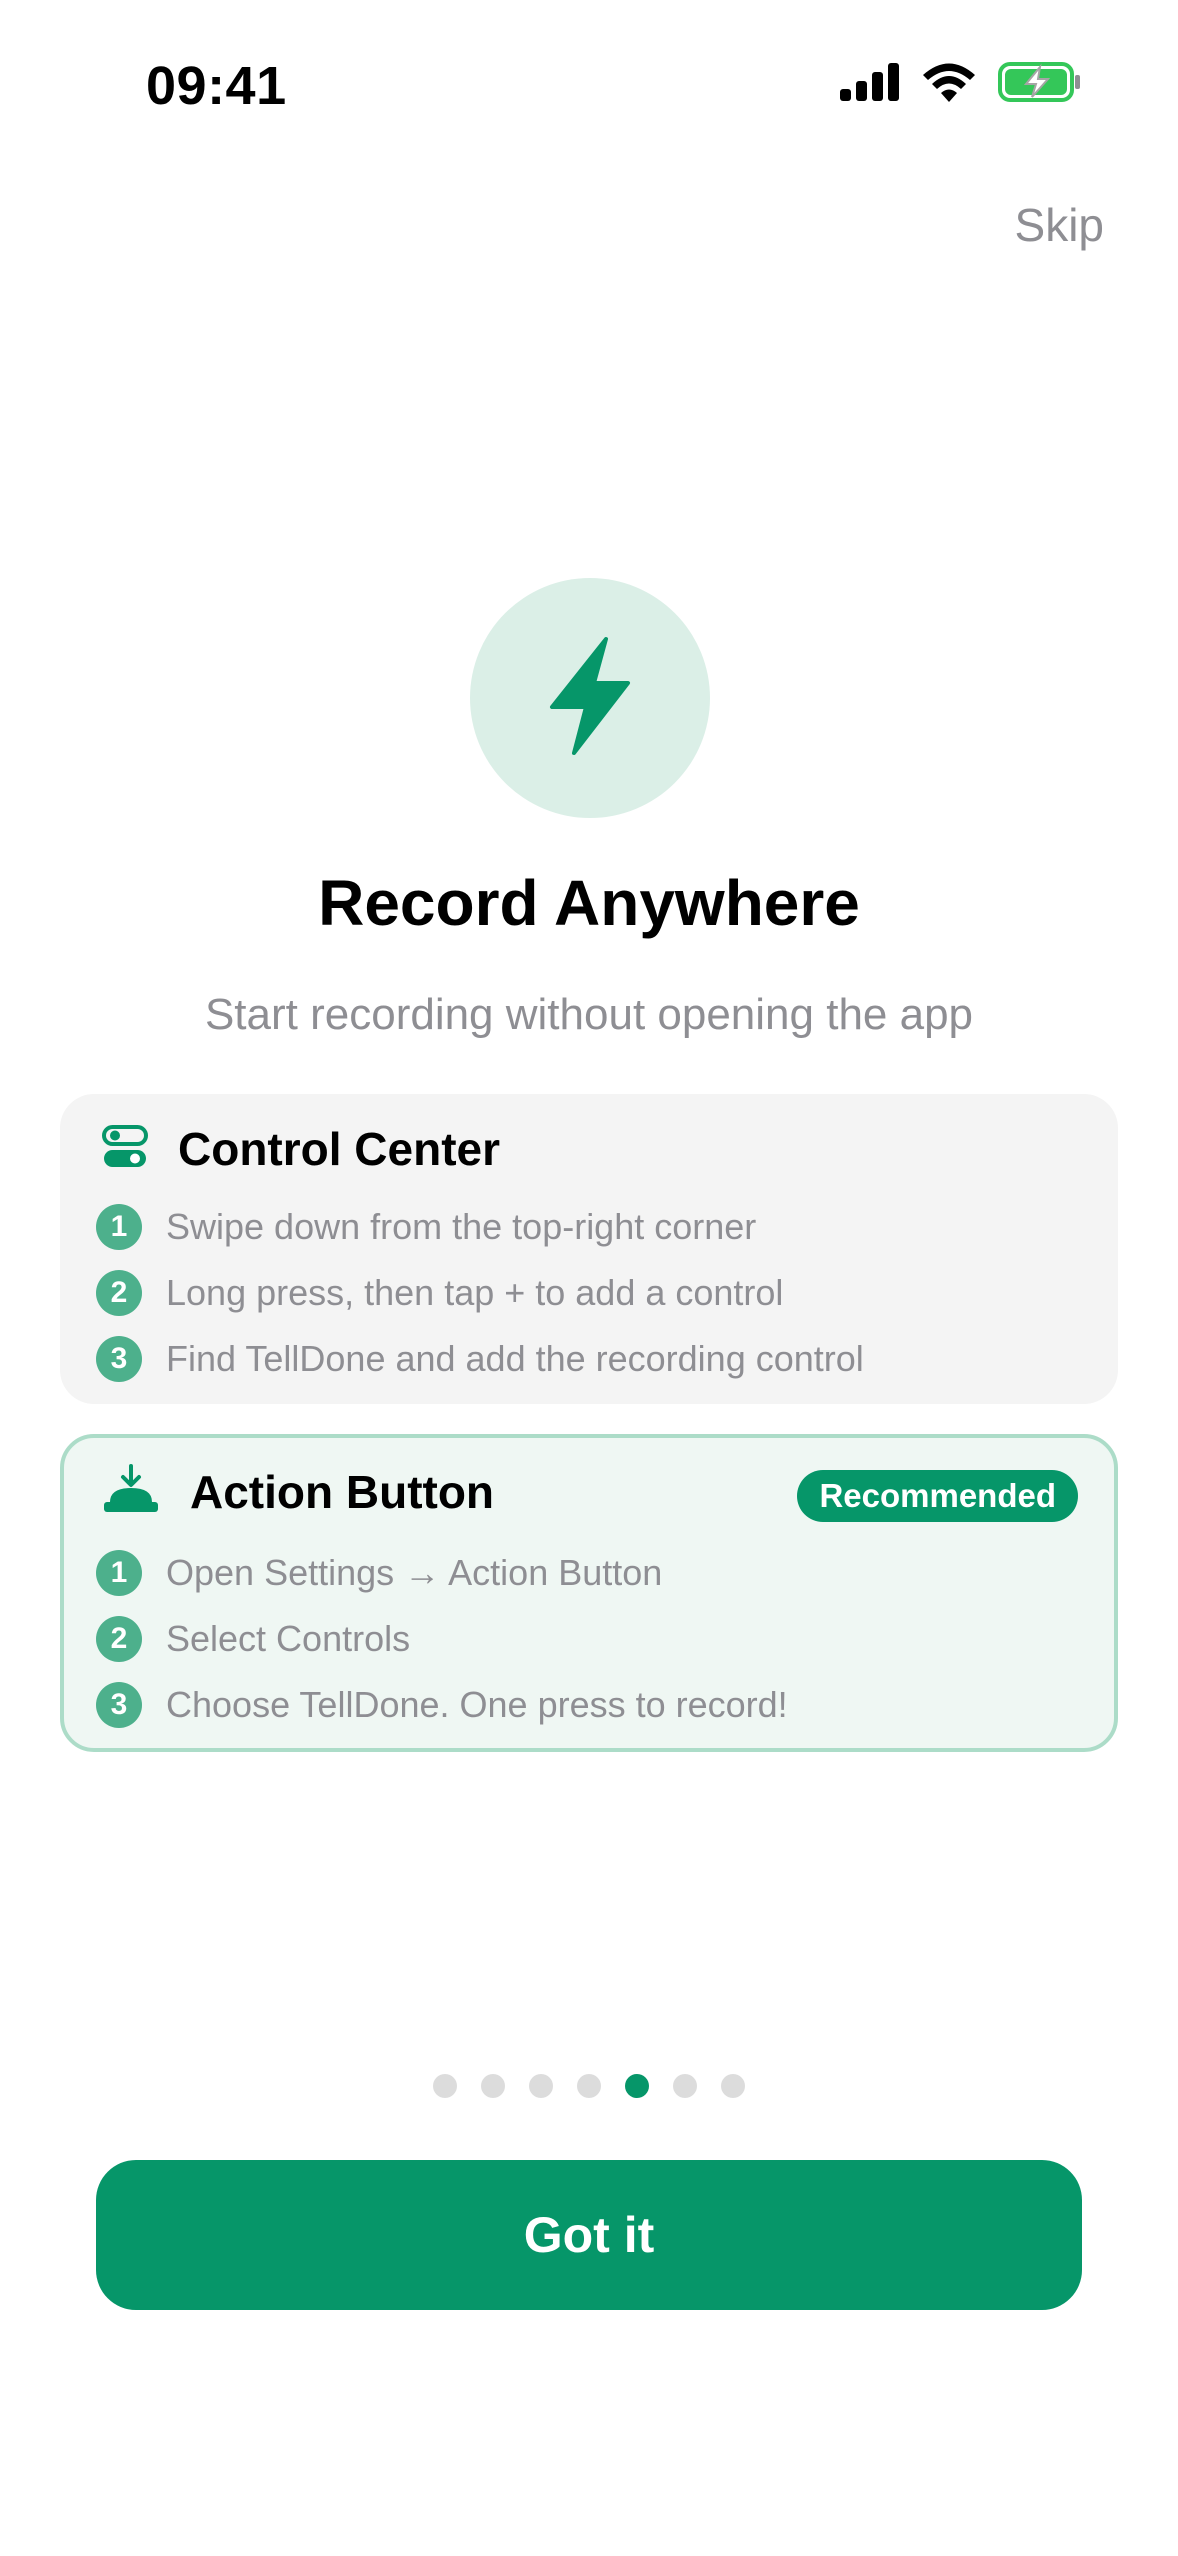 The height and width of the screenshot is (2556, 1178). I want to click on signal-icon, so click(870, 82).